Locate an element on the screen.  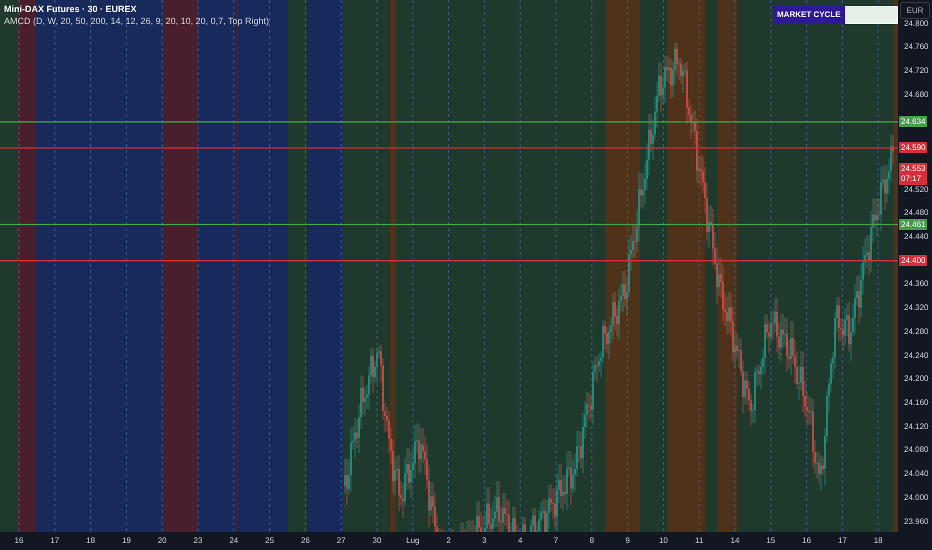
time-axis-label: 25 is located at coordinates (269, 541).